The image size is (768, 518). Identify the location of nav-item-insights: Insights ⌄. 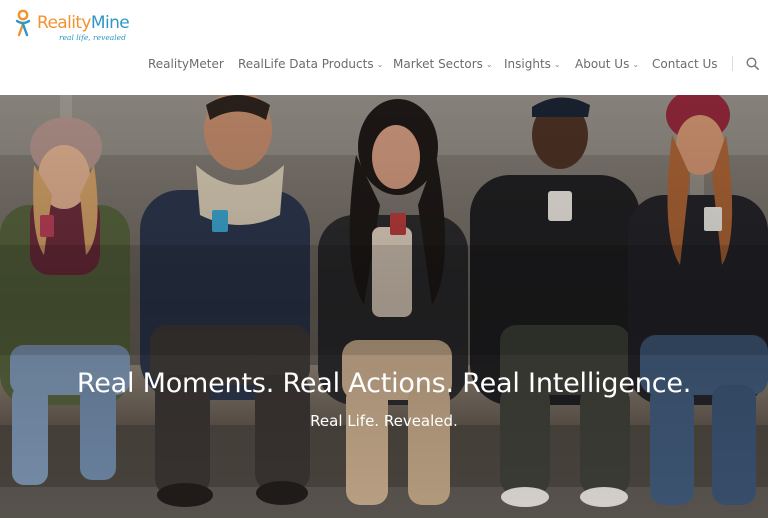
(532, 64).